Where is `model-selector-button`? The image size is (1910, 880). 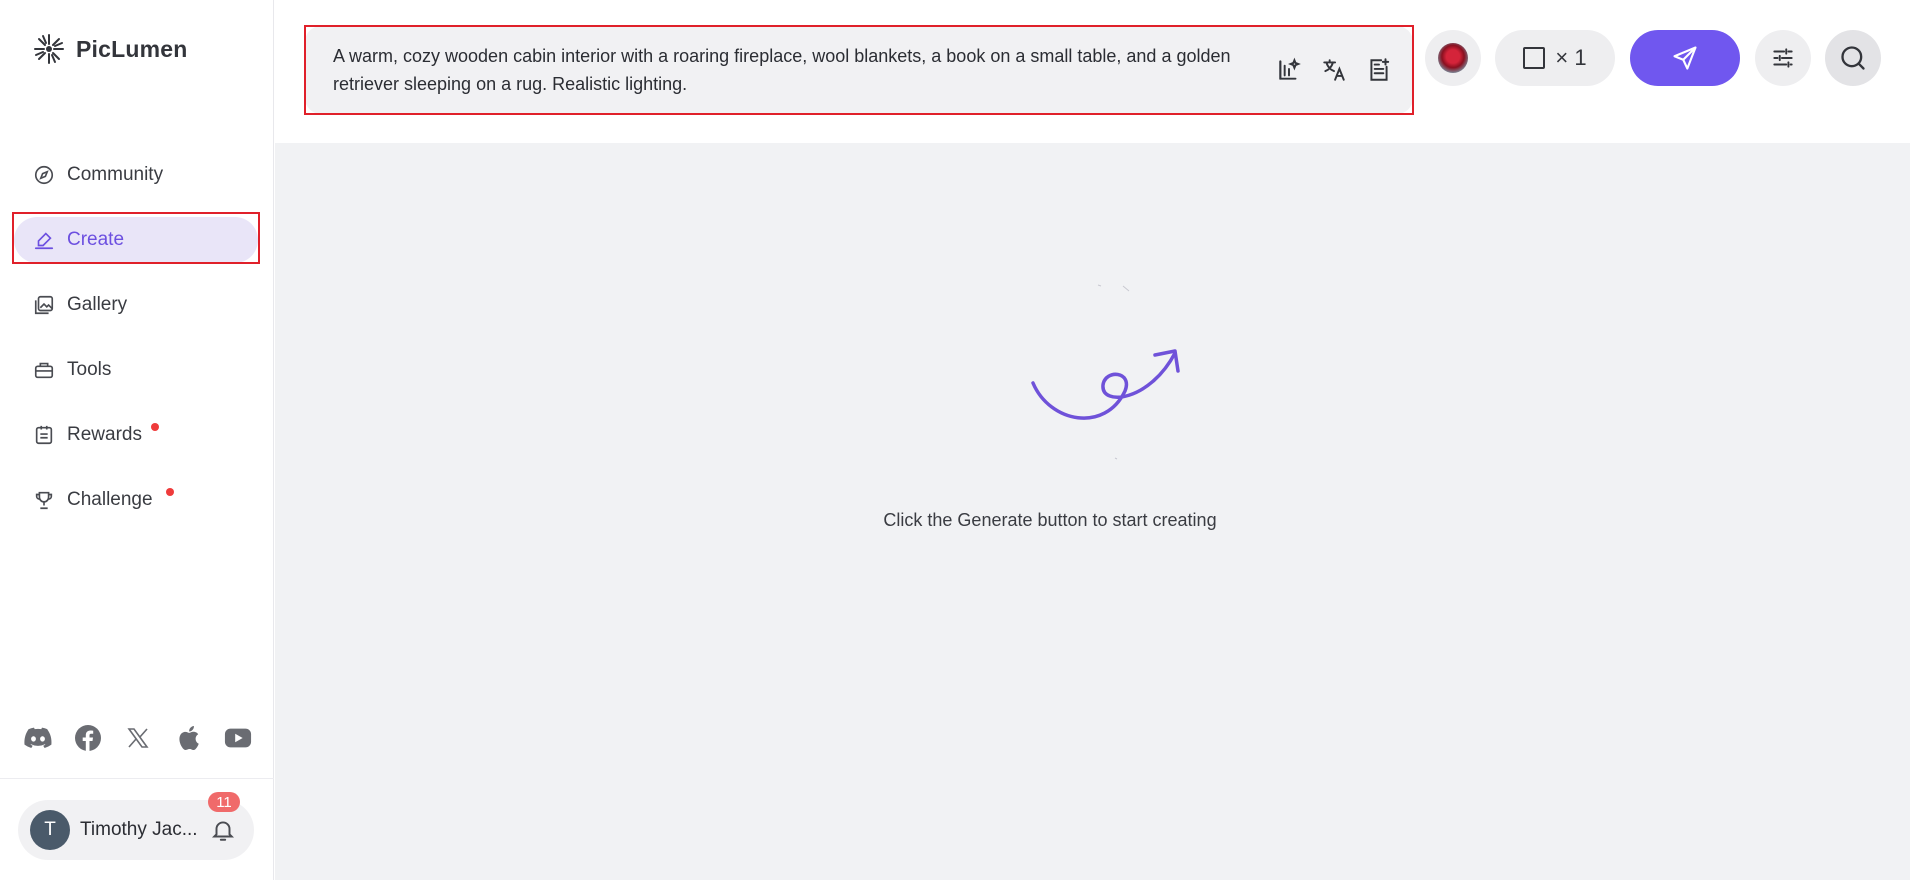 model-selector-button is located at coordinates (1453, 58).